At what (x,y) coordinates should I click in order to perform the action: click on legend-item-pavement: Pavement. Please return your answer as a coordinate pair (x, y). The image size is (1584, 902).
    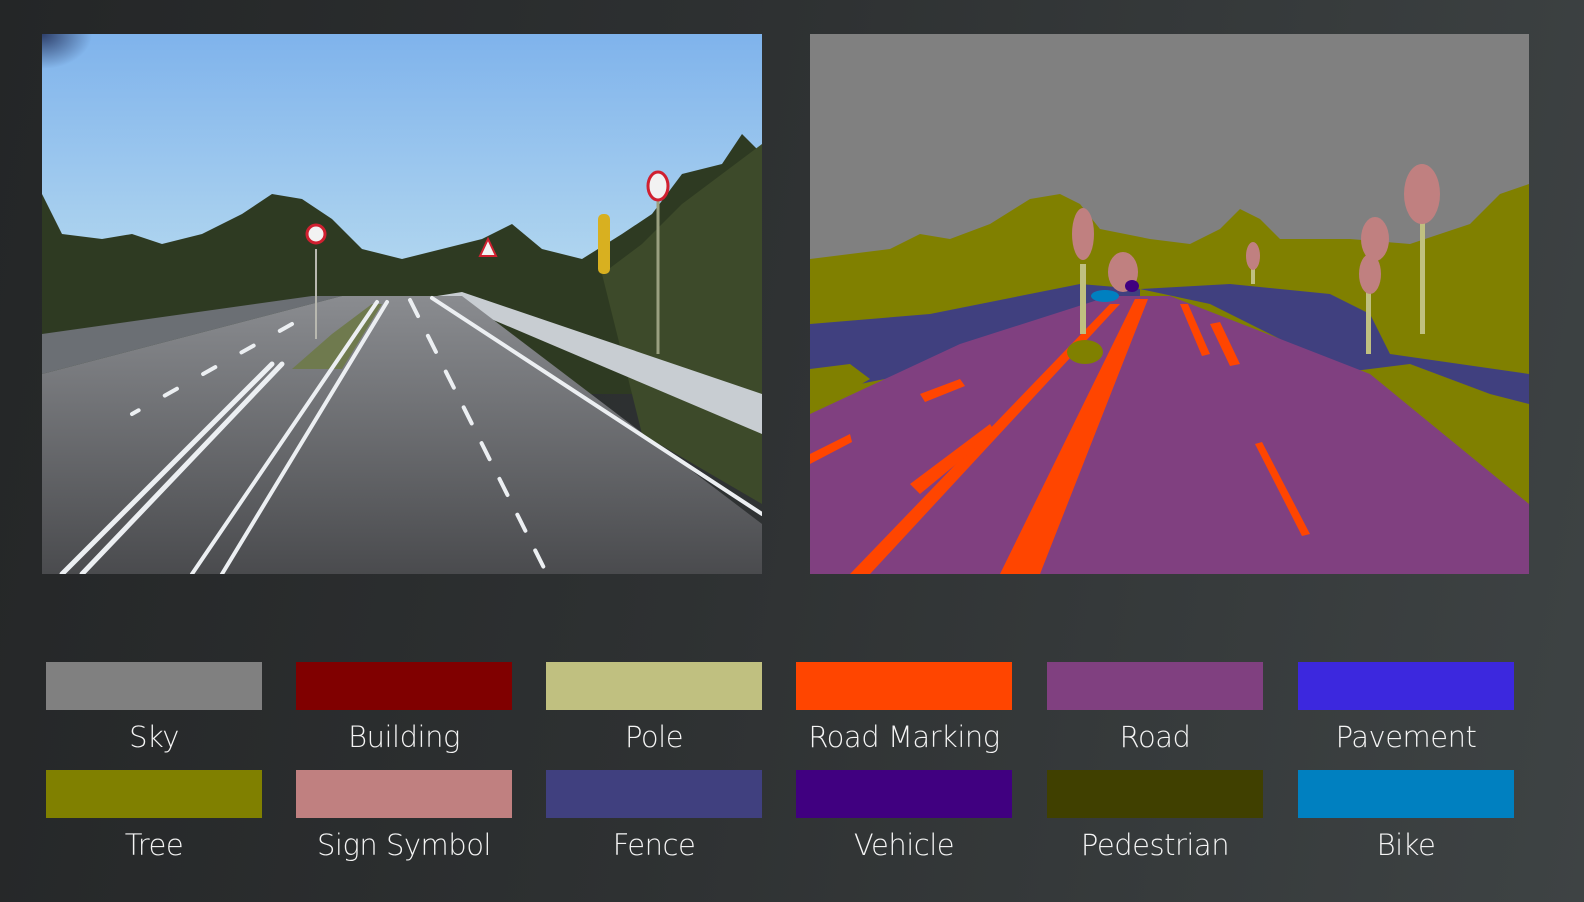
    Looking at the image, I should click on (1406, 708).